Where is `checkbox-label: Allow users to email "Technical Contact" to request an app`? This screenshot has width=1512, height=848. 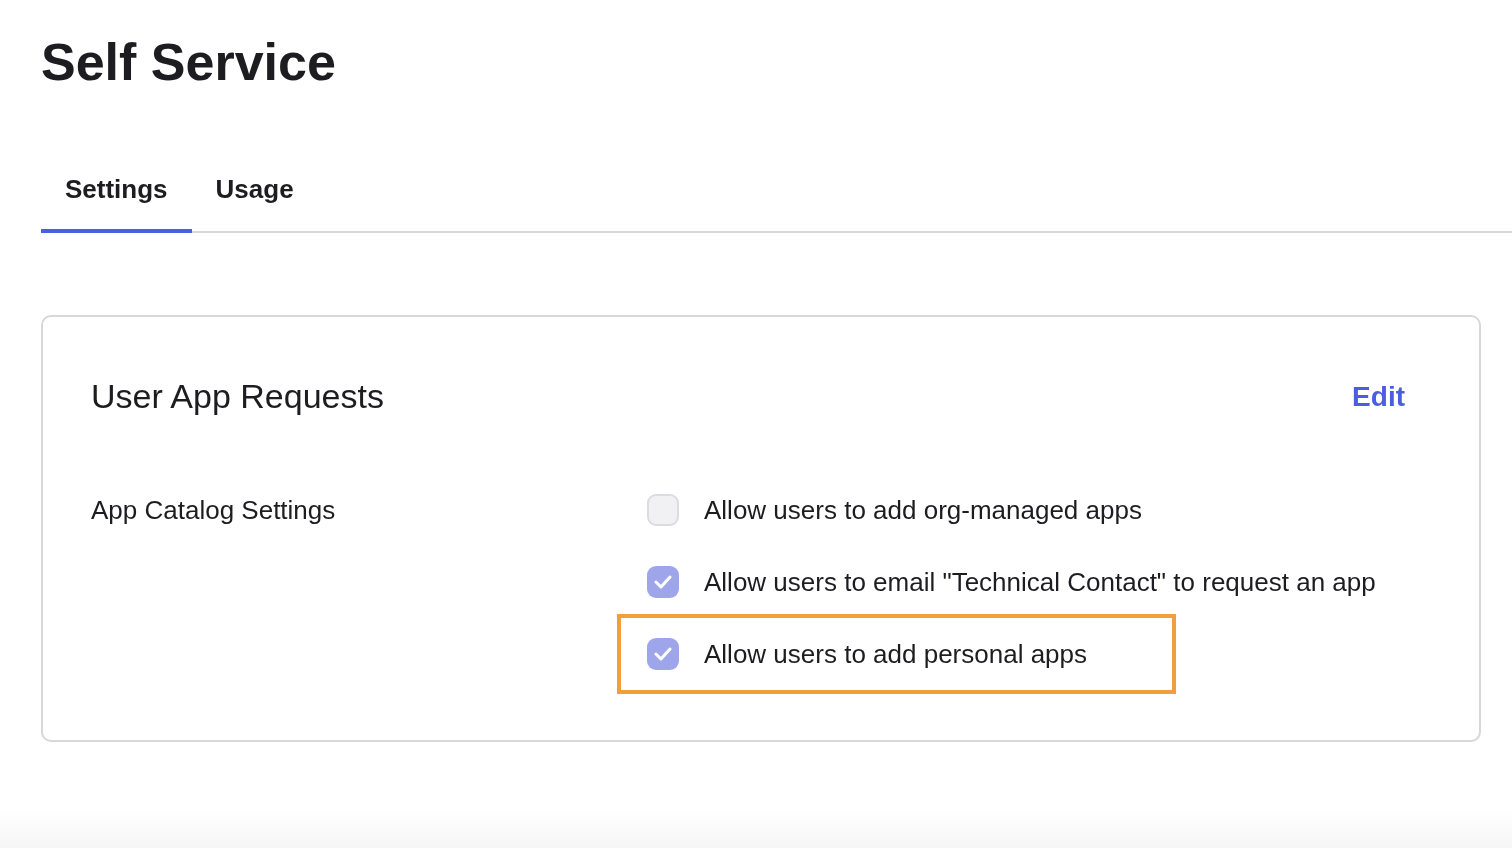
checkbox-label: Allow users to email "Technical Contact" to request an app is located at coordinates (1040, 582).